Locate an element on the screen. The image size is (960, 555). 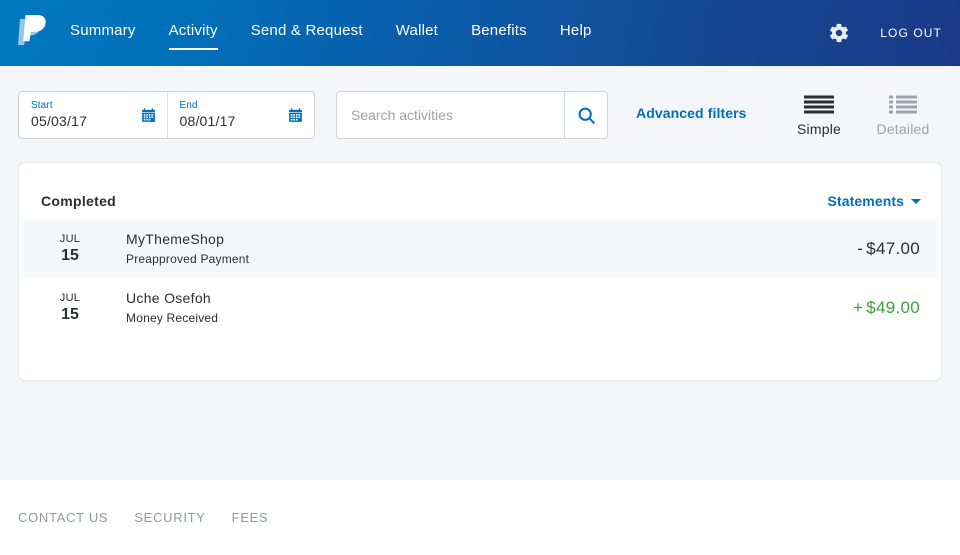
activity-card-header: Completed Statements is located at coordinates (480, 191).